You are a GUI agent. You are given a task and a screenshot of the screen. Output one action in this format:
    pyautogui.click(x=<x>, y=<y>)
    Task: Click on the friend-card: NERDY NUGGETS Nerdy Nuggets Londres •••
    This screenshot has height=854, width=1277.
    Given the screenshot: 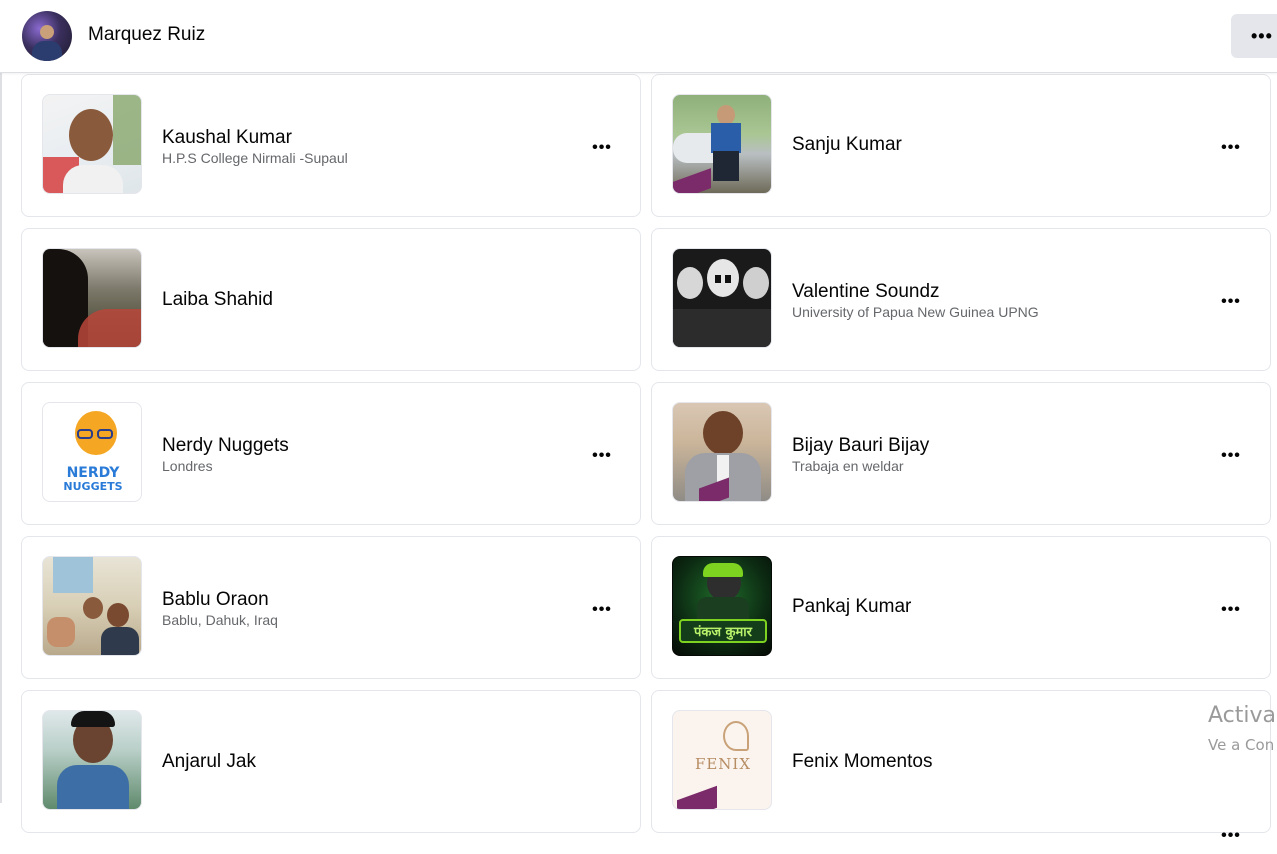 What is the action you would take?
    pyautogui.click(x=331, y=453)
    